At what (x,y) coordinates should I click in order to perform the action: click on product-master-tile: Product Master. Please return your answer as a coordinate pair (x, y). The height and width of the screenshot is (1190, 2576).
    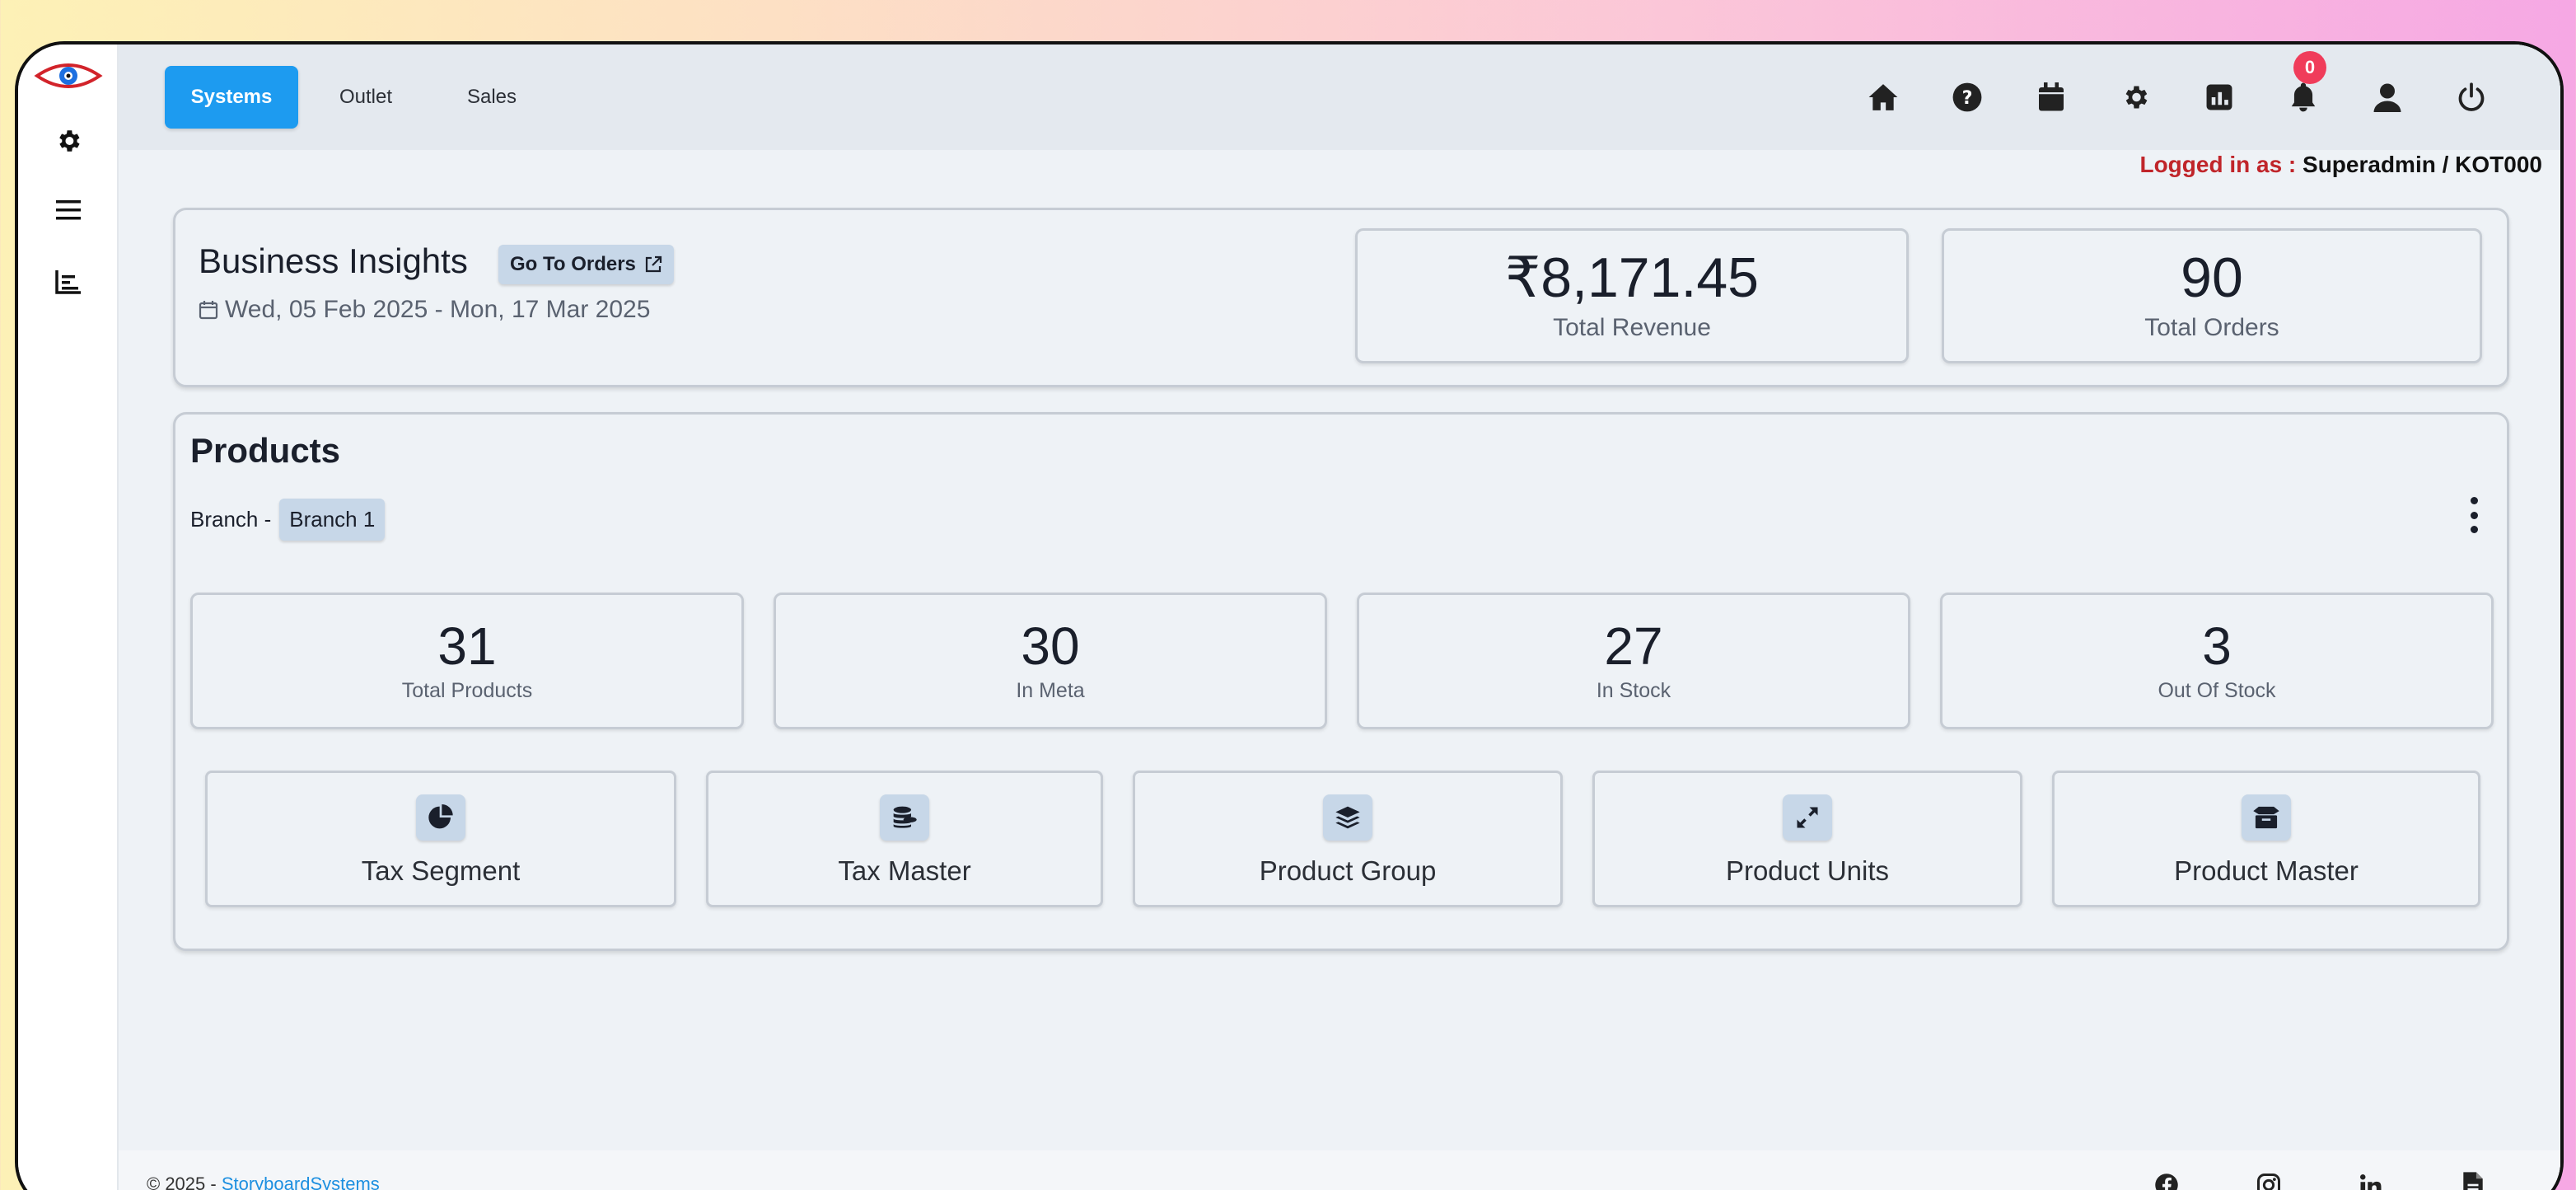
    Looking at the image, I should click on (2266, 839).